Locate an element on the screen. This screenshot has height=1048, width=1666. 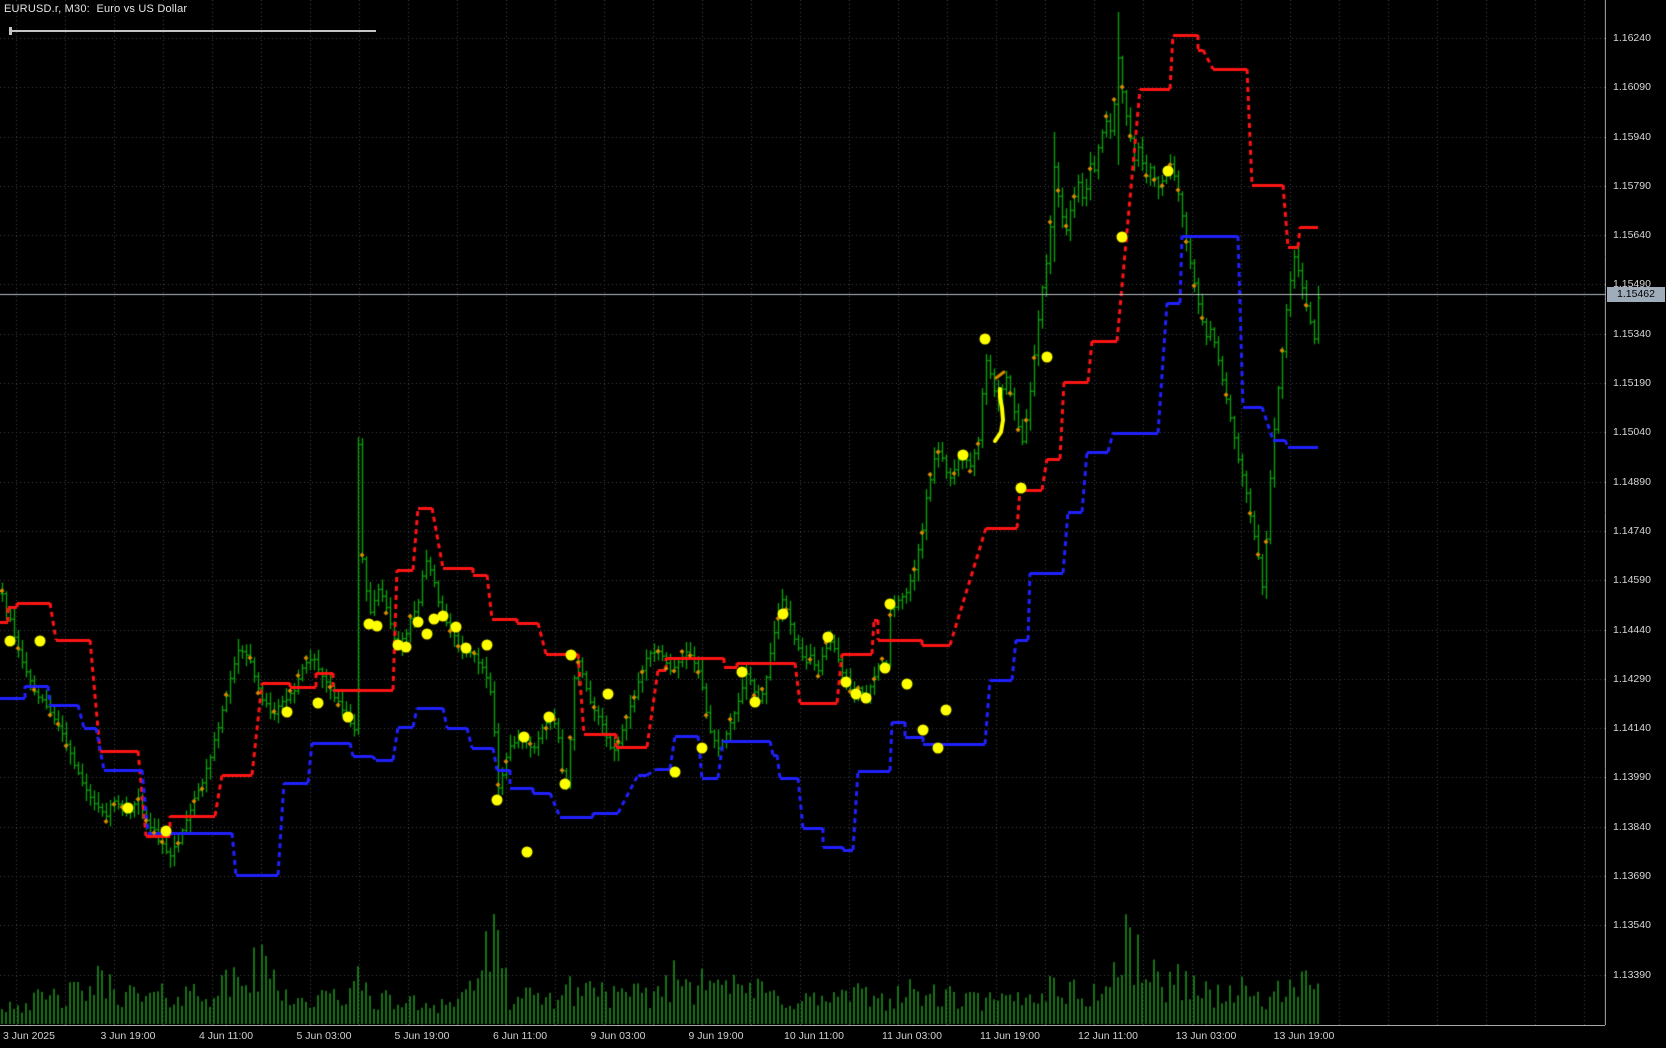
time-axis-label: 6 Jun 11:00 is located at coordinates (520, 1036).